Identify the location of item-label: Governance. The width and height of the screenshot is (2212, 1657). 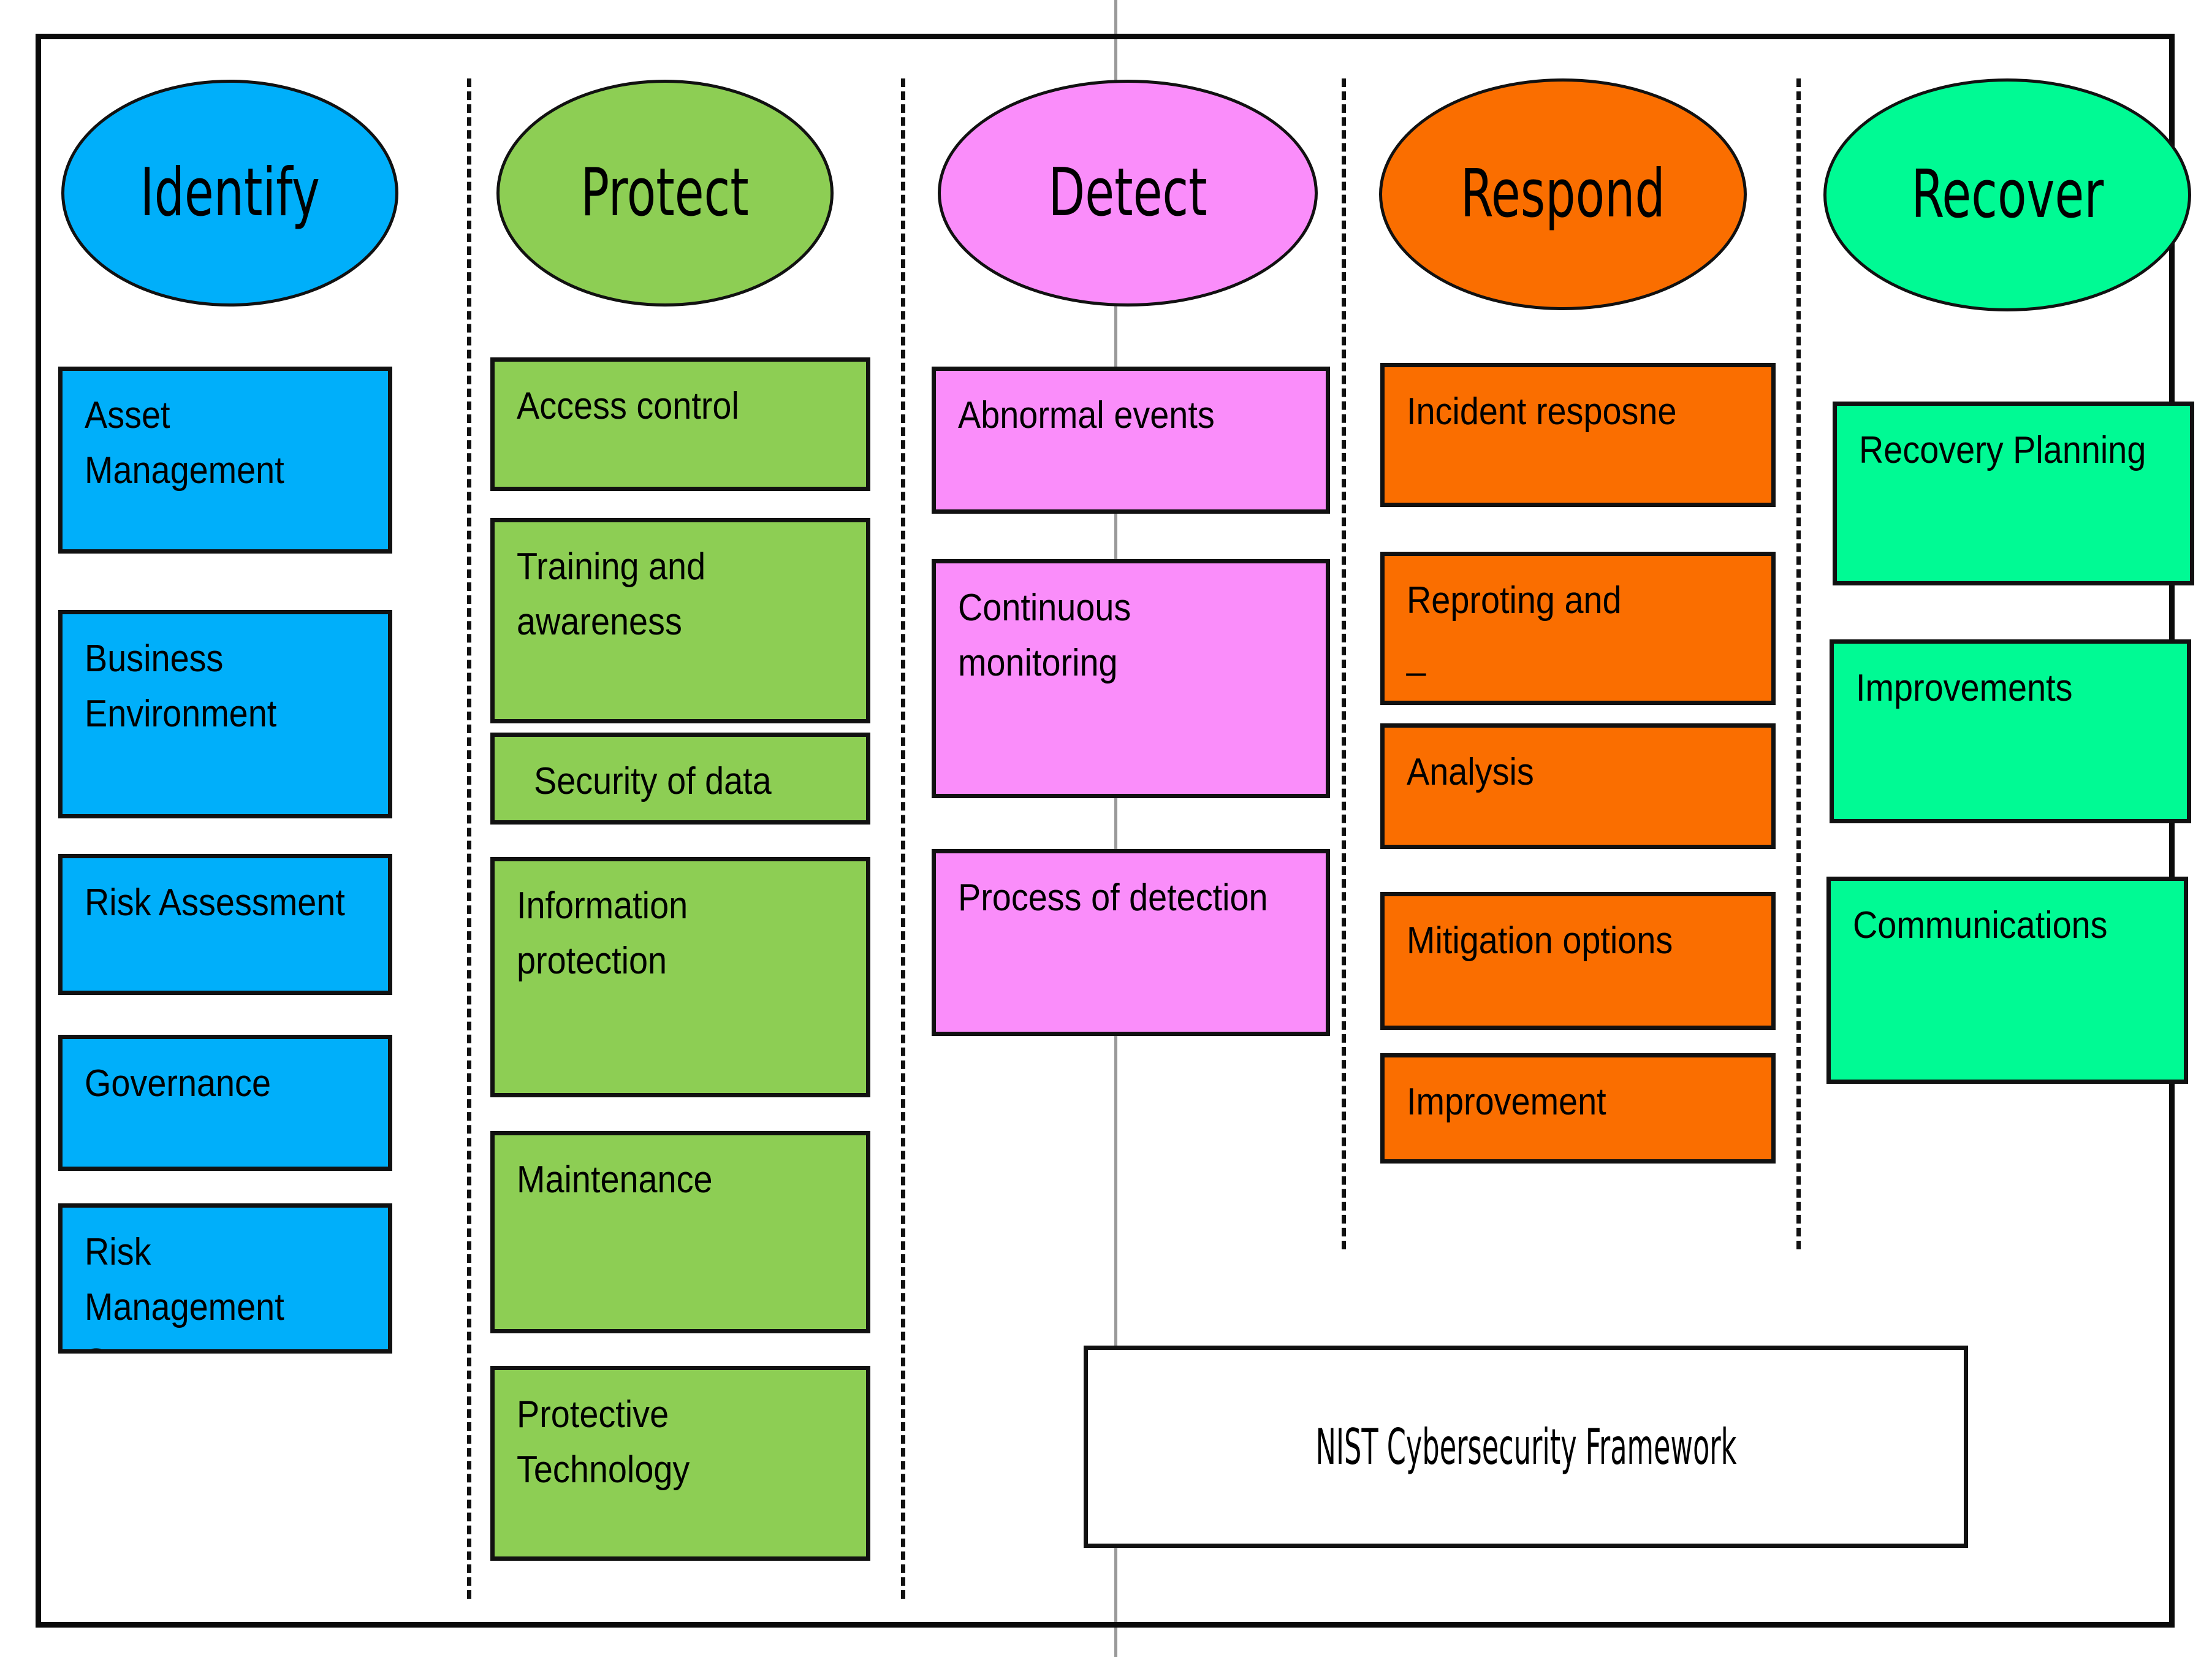
(178, 1084).